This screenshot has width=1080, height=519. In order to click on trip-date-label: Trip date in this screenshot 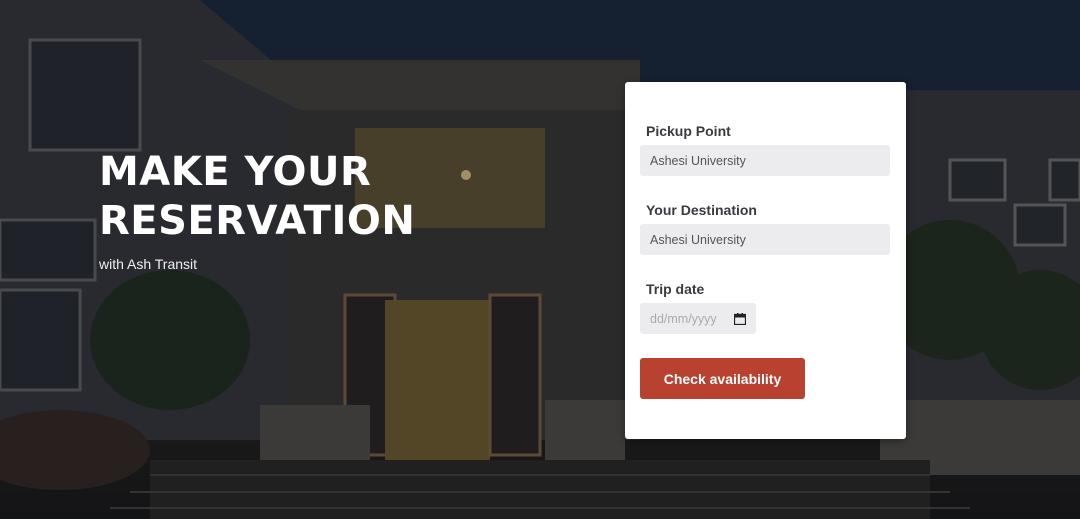, I will do `click(675, 289)`.